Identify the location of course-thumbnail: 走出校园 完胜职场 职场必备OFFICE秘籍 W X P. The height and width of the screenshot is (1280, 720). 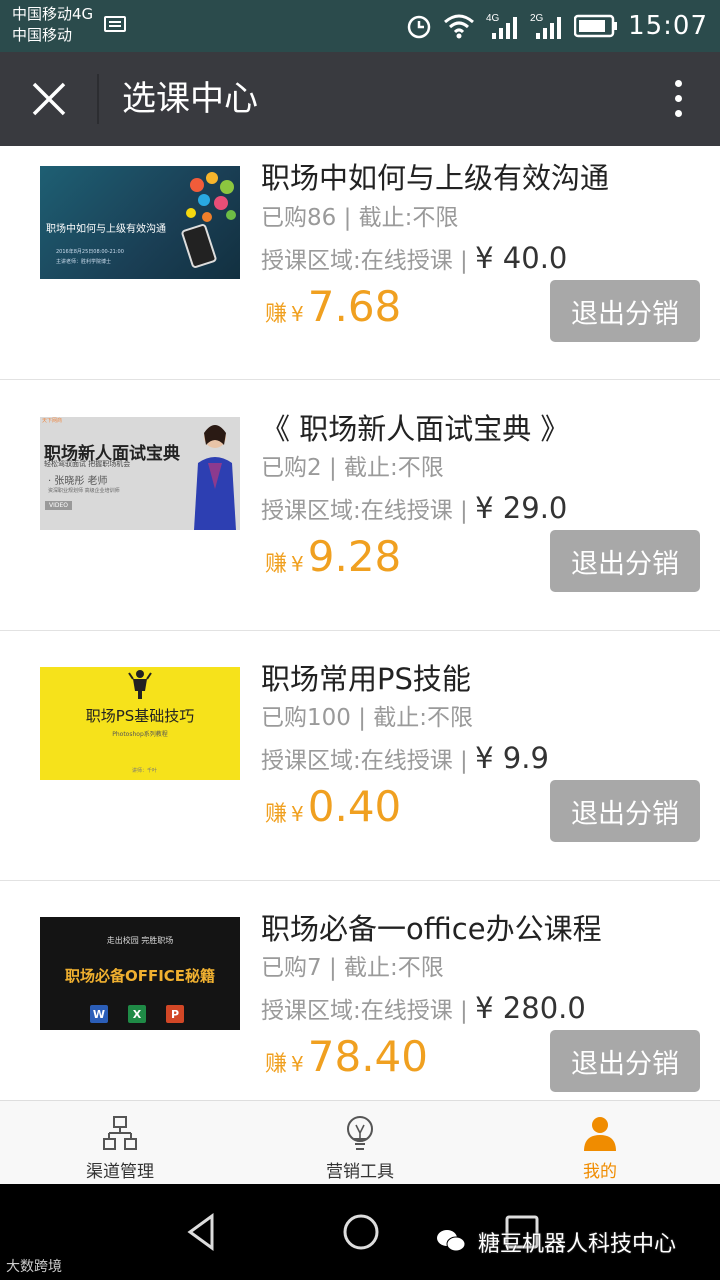
(140, 973).